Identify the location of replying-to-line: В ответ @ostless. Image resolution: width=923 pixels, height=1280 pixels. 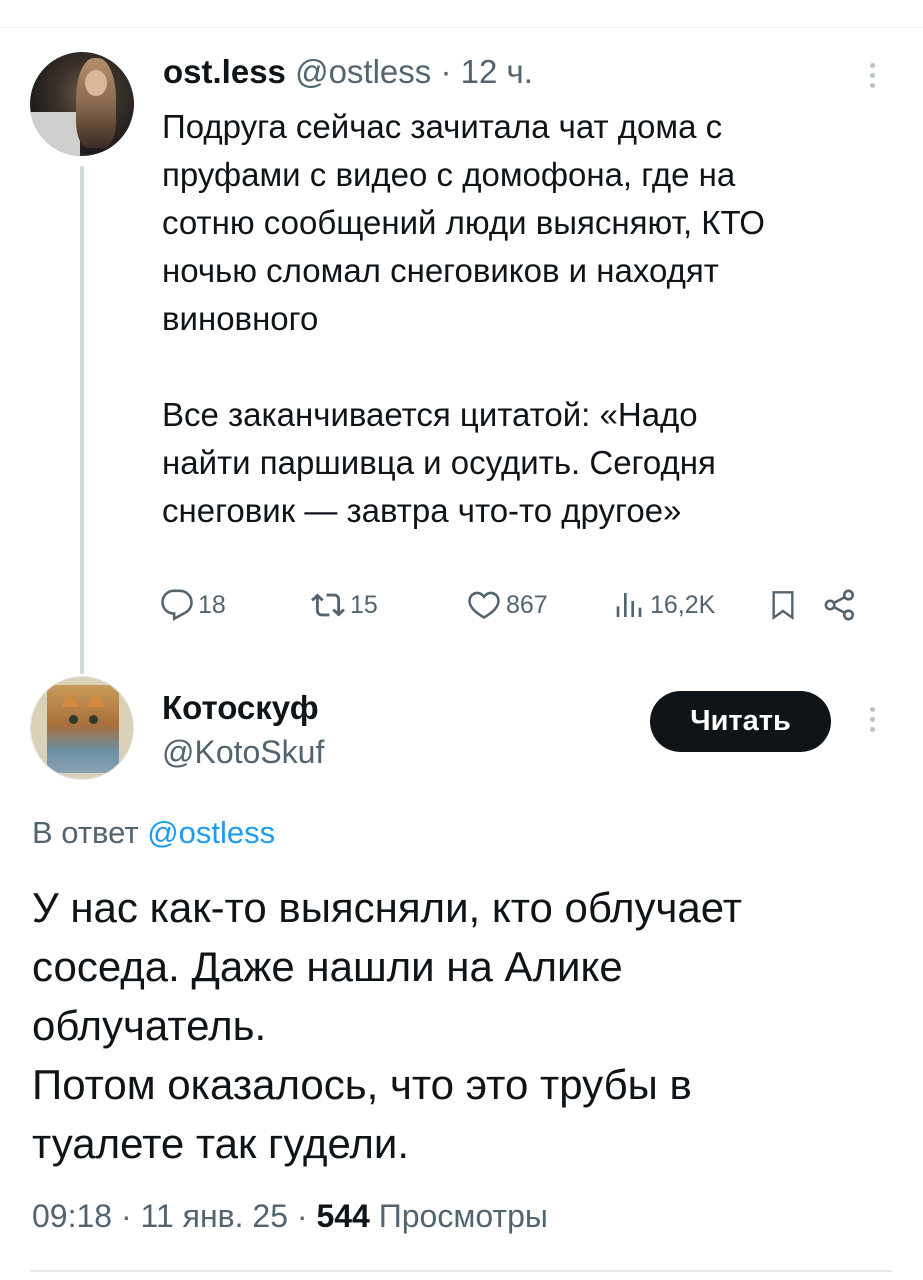
(153, 833).